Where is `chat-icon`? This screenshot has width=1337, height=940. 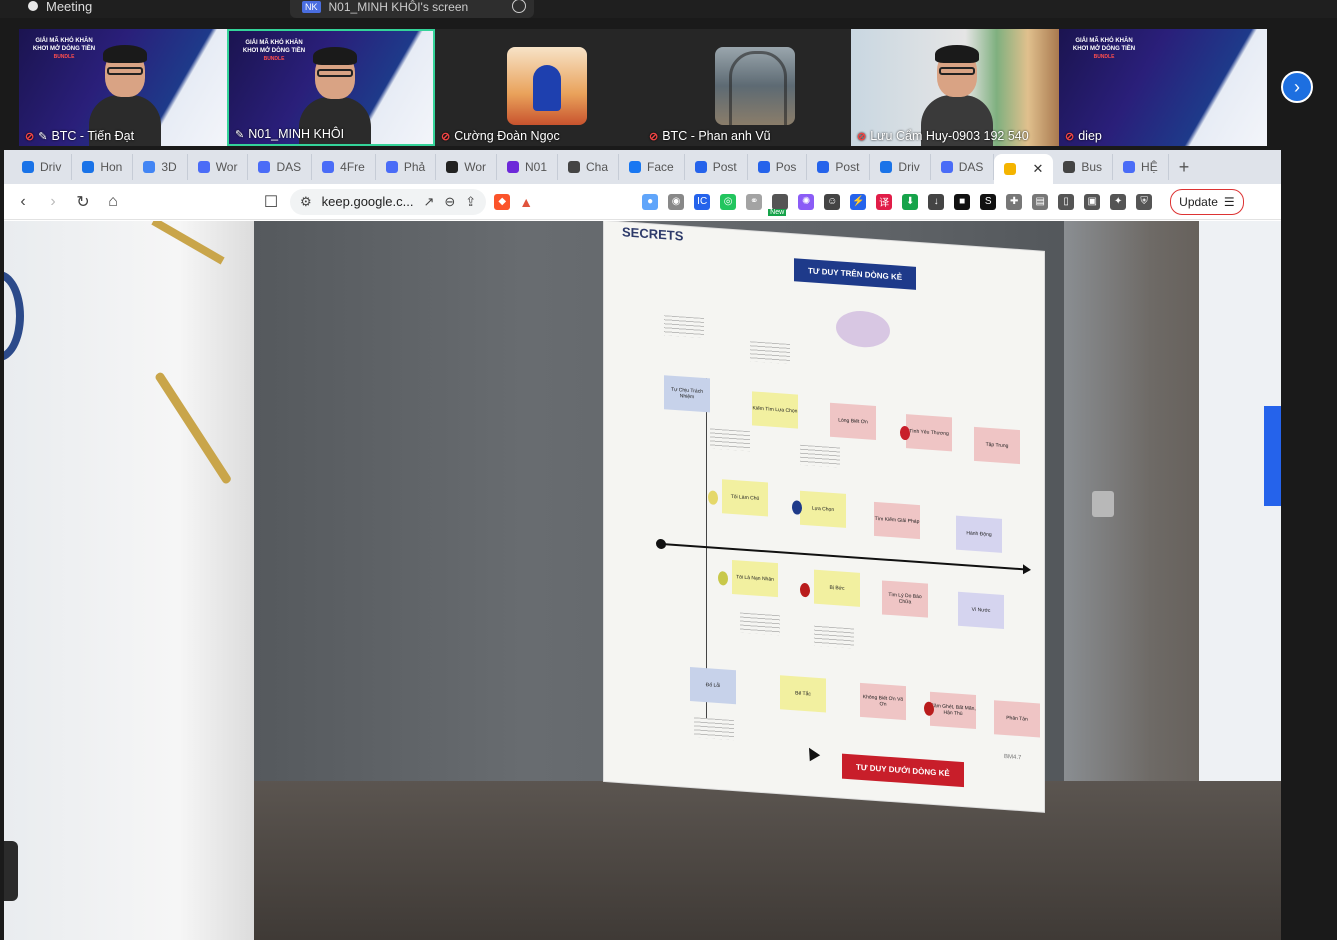
chat-icon is located at coordinates (512, 167).